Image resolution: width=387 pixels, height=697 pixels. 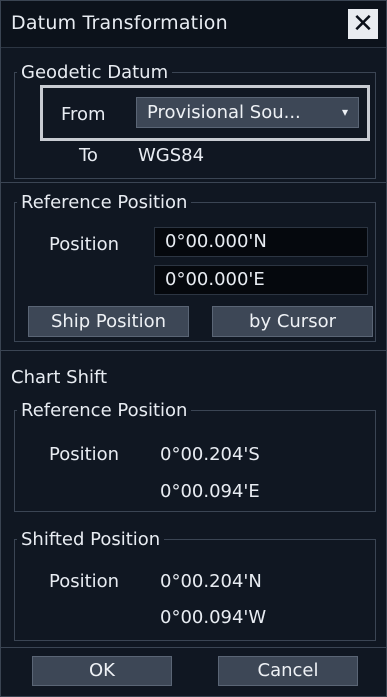 I want to click on cancel-button: Cancel, so click(x=288, y=671).